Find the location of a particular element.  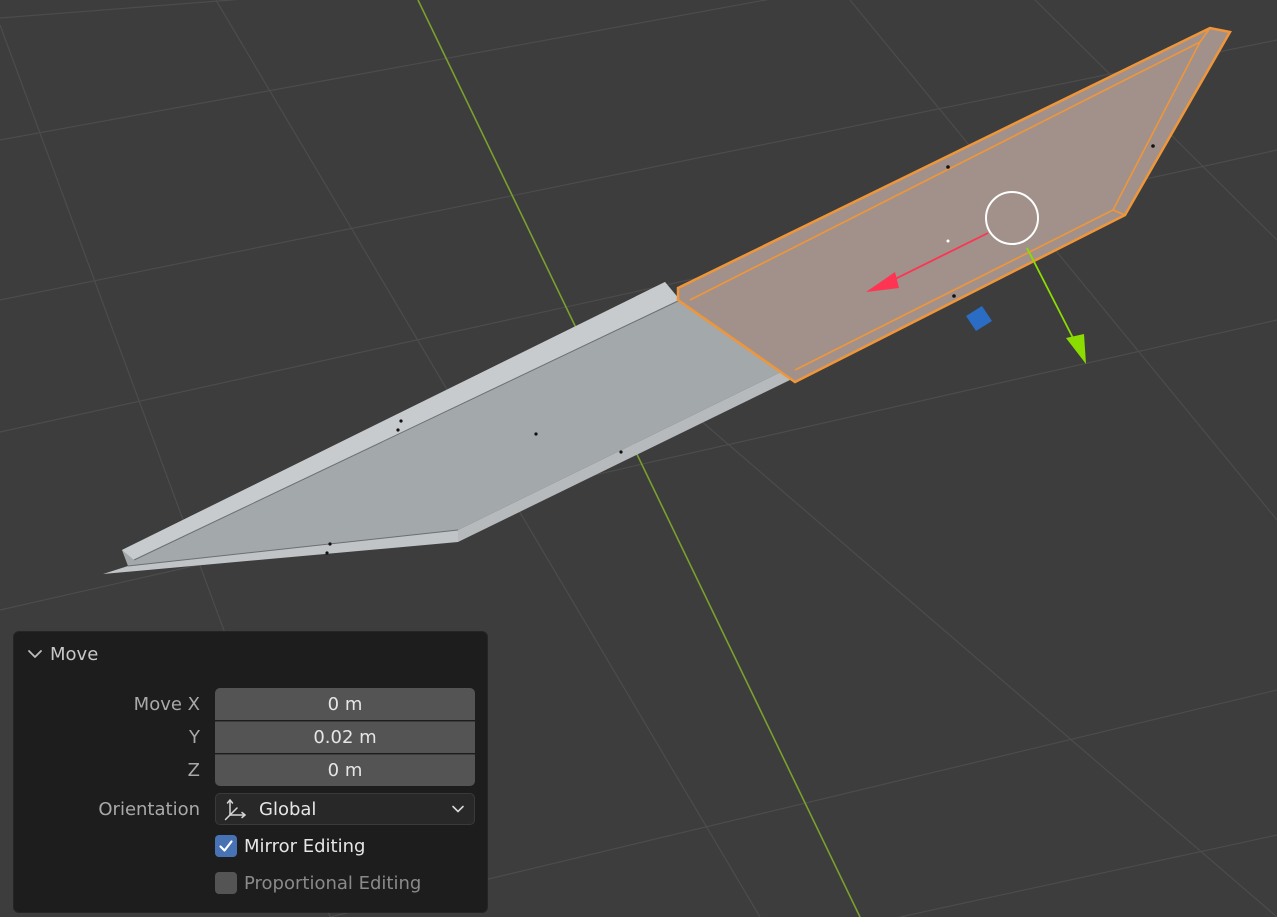

orientation-row: Orientation Global is located at coordinates (251, 809).